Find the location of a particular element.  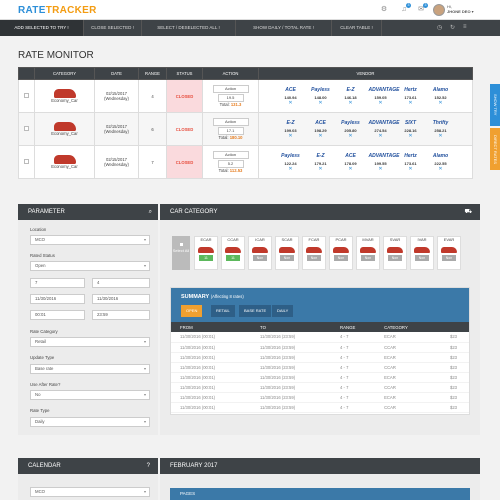

vendor-item: ADVANTAGE 199.55 ✕ is located at coordinates (384, 162).